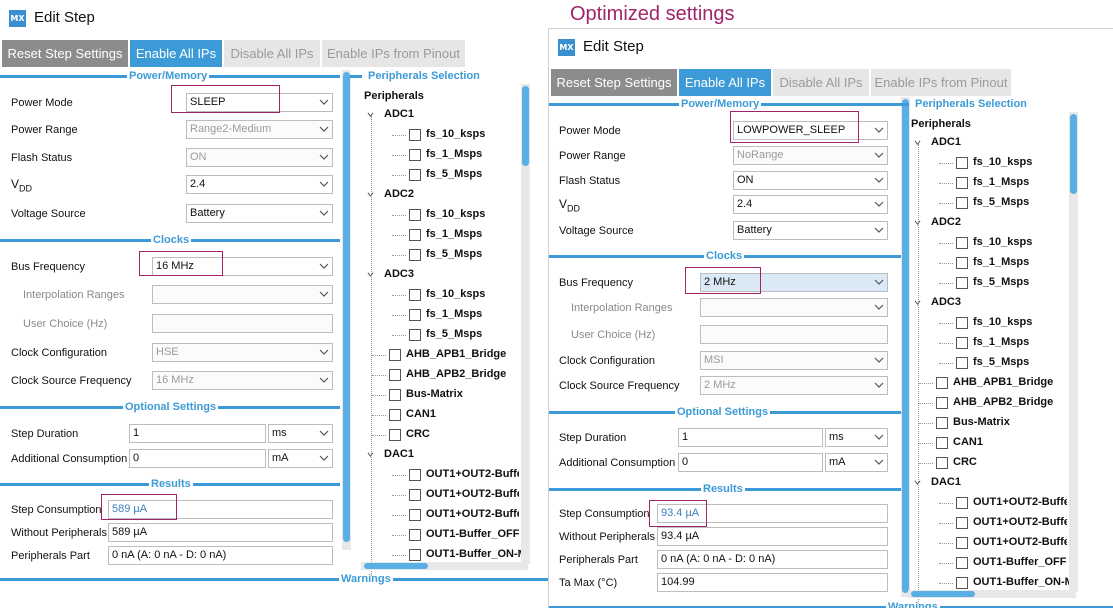 Image resolution: width=1113 pixels, height=608 pixels. I want to click on clock-configuration-select: HSE, so click(242, 352).